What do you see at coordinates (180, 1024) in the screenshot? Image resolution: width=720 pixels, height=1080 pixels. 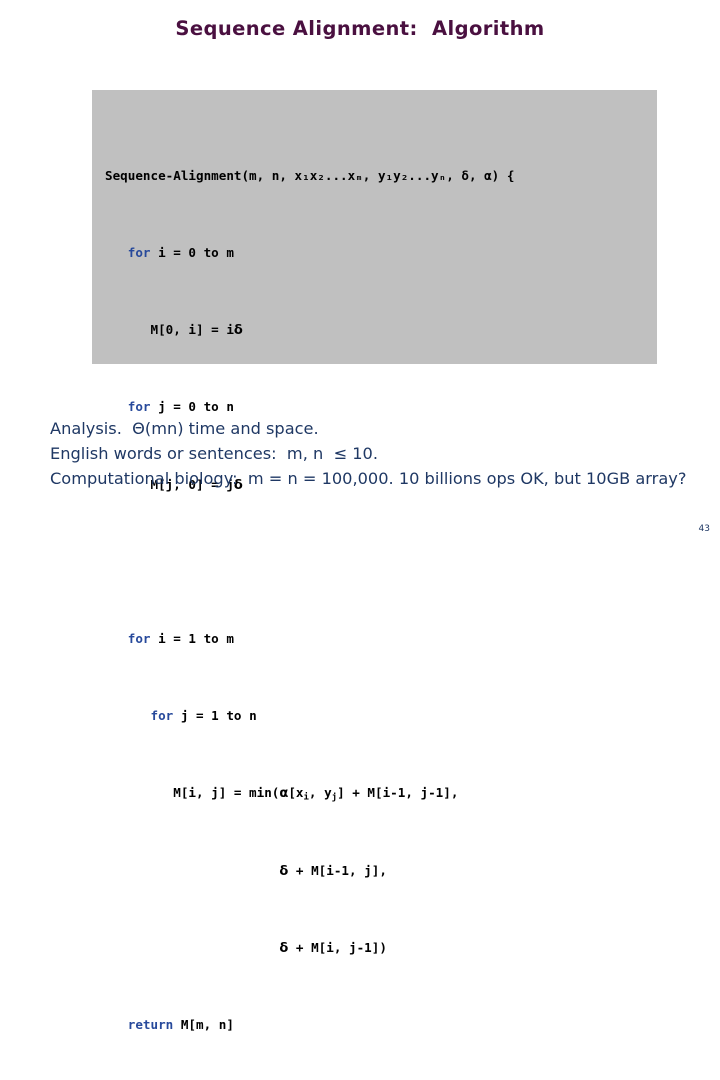 I see `code-line-return: return M[m, n]` at bounding box center [180, 1024].